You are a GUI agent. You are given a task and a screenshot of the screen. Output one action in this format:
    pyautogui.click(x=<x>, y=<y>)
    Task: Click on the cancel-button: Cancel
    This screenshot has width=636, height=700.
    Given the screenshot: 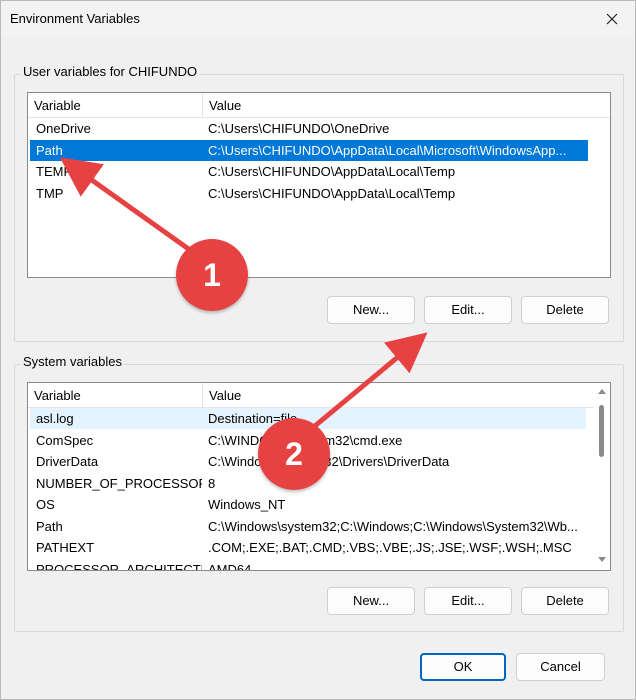 What is the action you would take?
    pyautogui.click(x=560, y=667)
    